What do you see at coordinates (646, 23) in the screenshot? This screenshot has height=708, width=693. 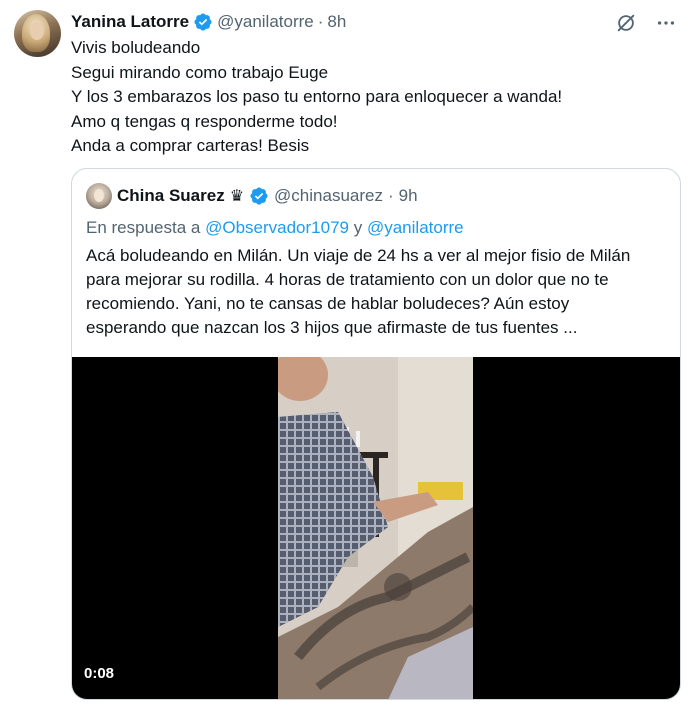 I see `tweet-actions` at bounding box center [646, 23].